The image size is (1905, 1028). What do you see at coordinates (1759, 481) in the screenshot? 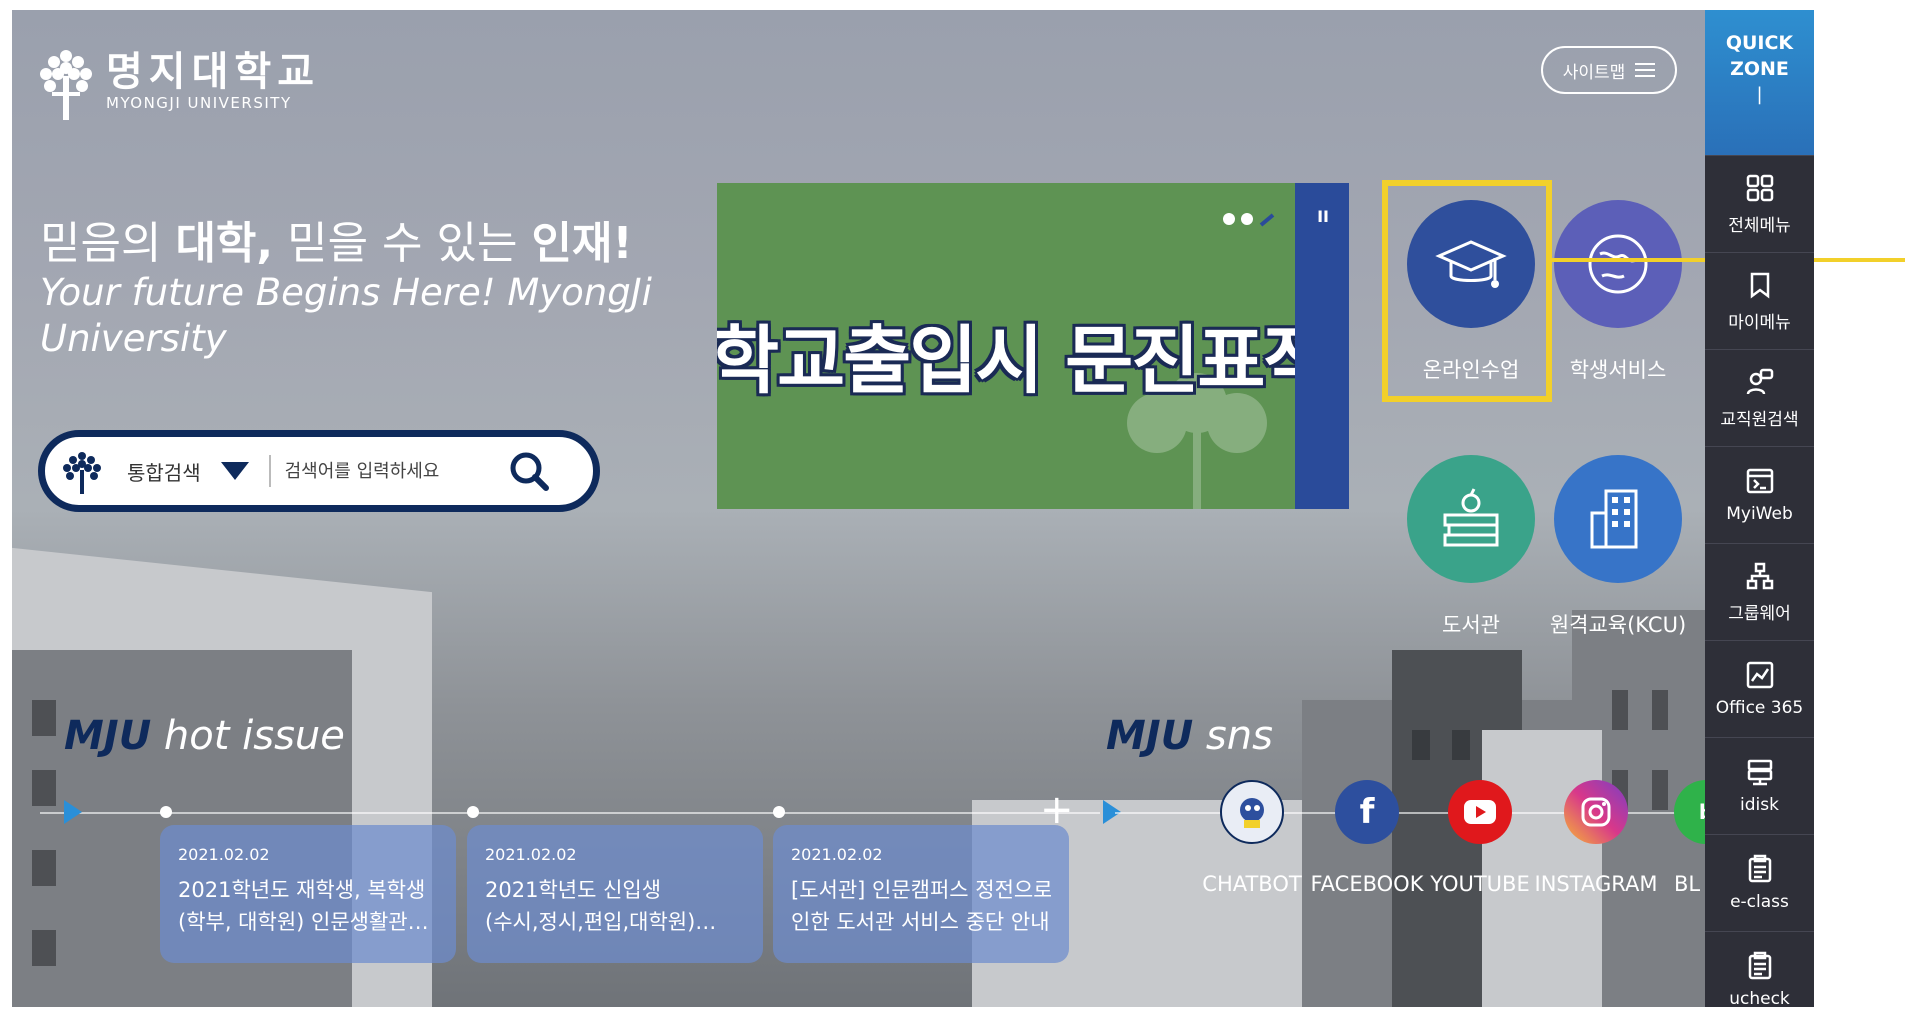
I see `terminal-icon` at bounding box center [1759, 481].